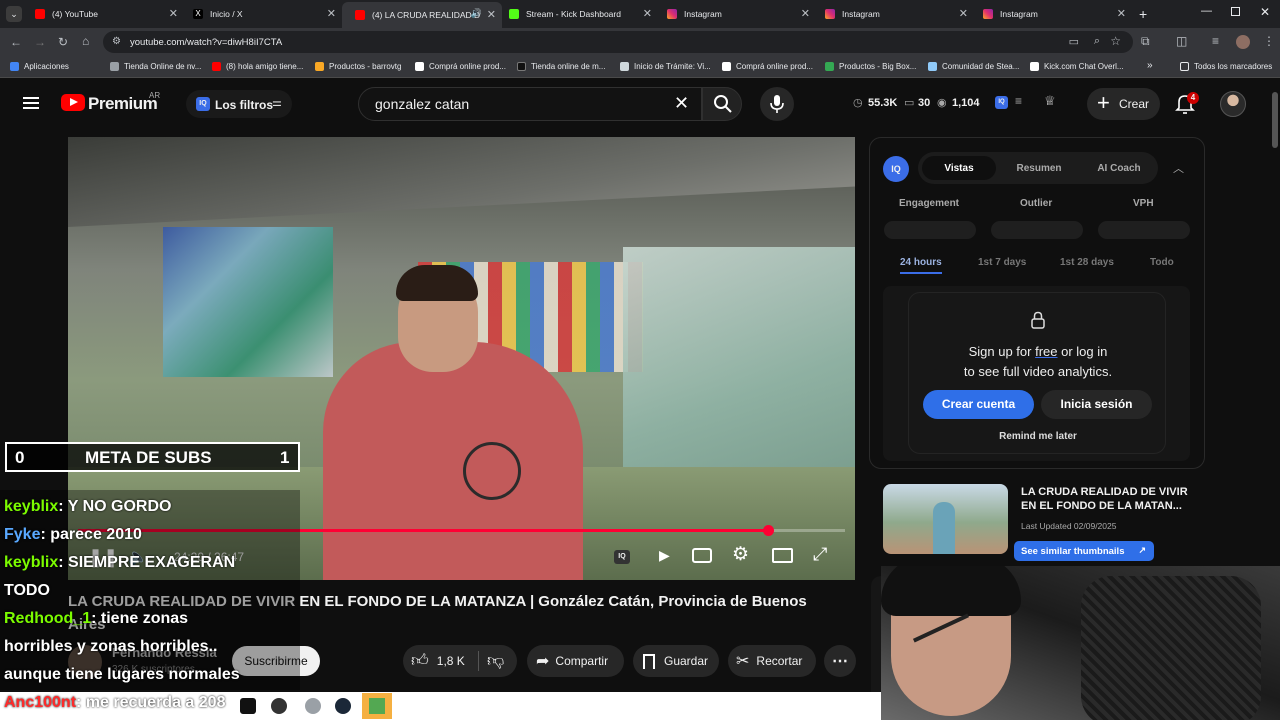  I want to click on account-avatar, so click(1233, 104).